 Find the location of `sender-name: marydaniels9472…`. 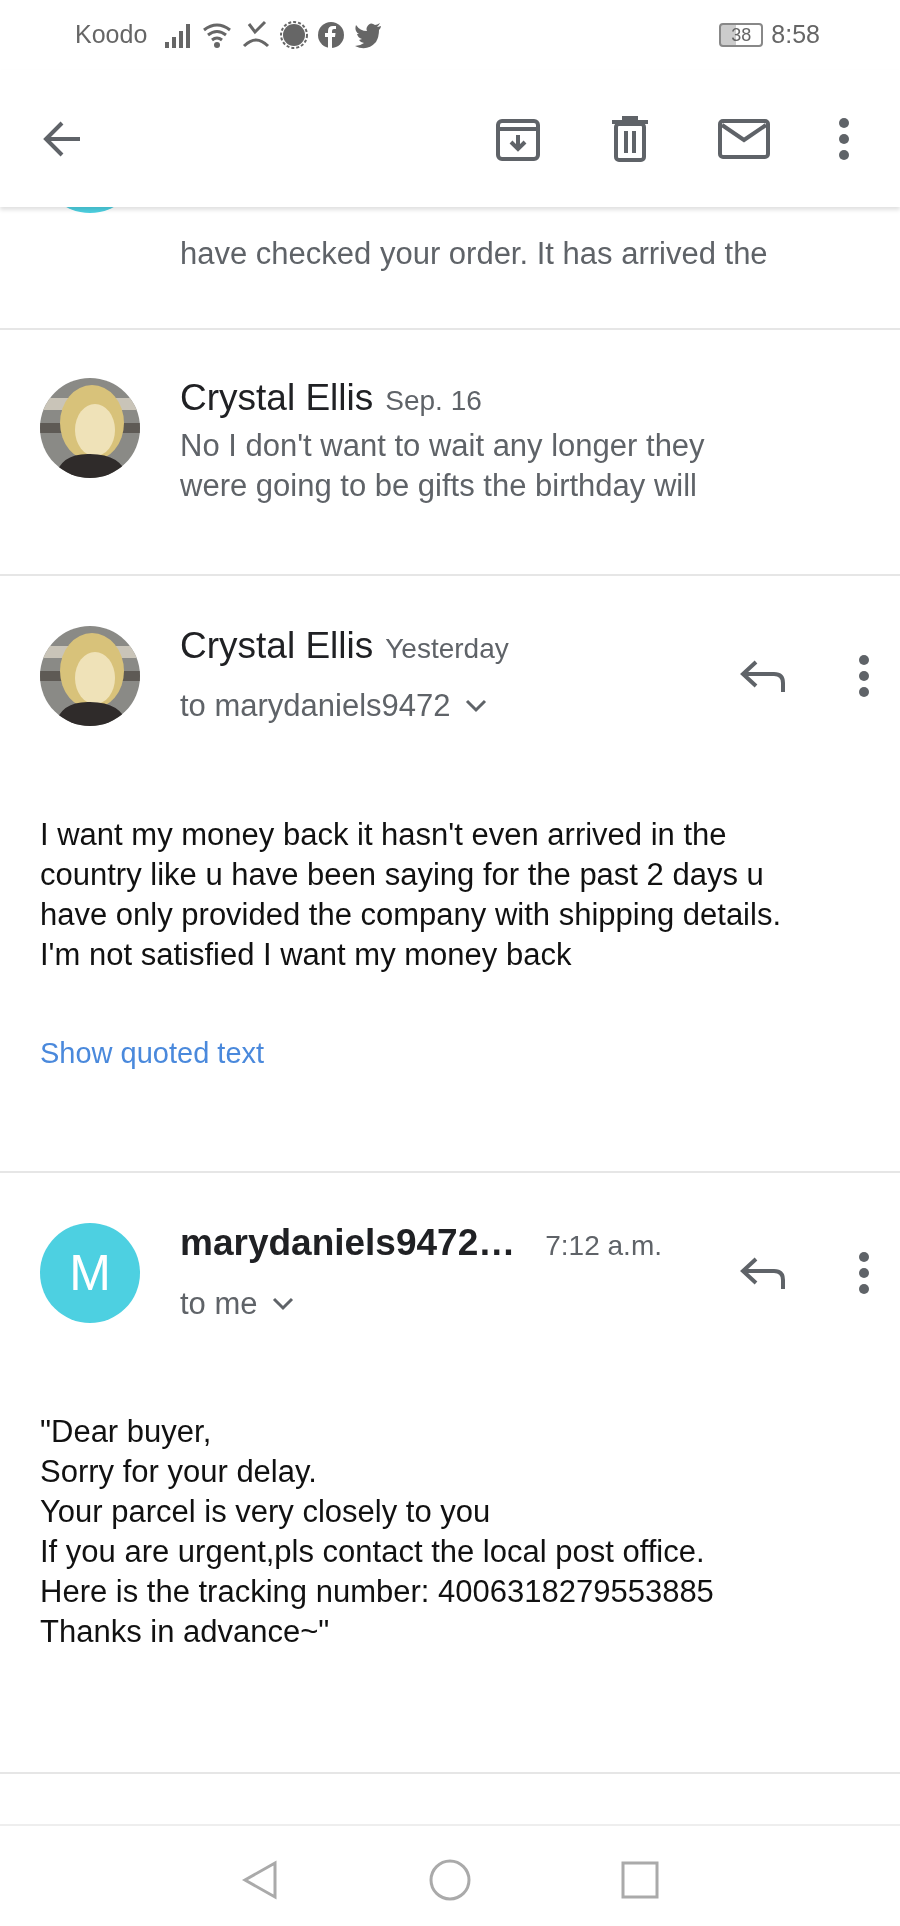

sender-name: marydaniels9472… is located at coordinates (348, 1243).